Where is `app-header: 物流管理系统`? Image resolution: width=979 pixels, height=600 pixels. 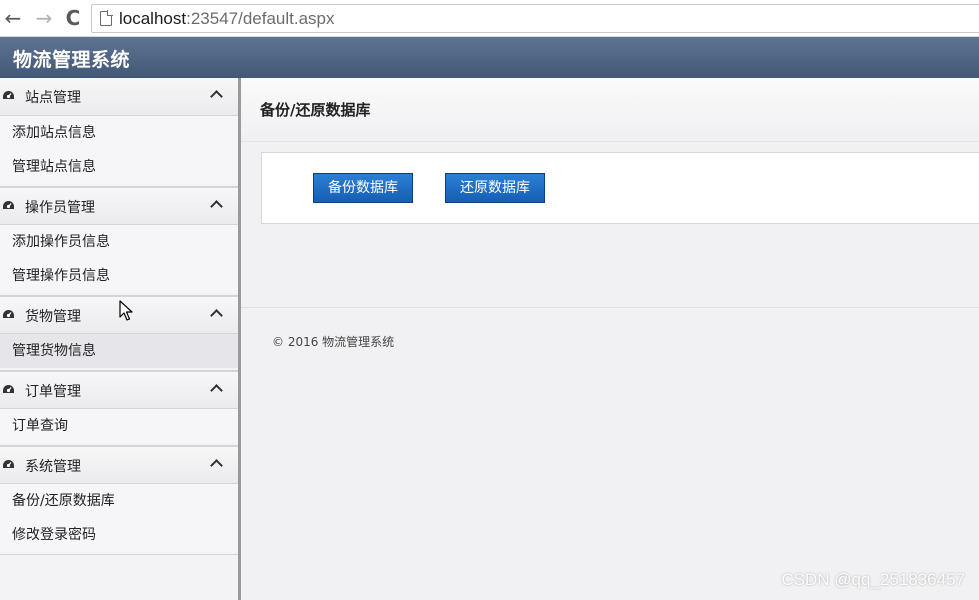
app-header: 物流管理系统 is located at coordinates (489, 57).